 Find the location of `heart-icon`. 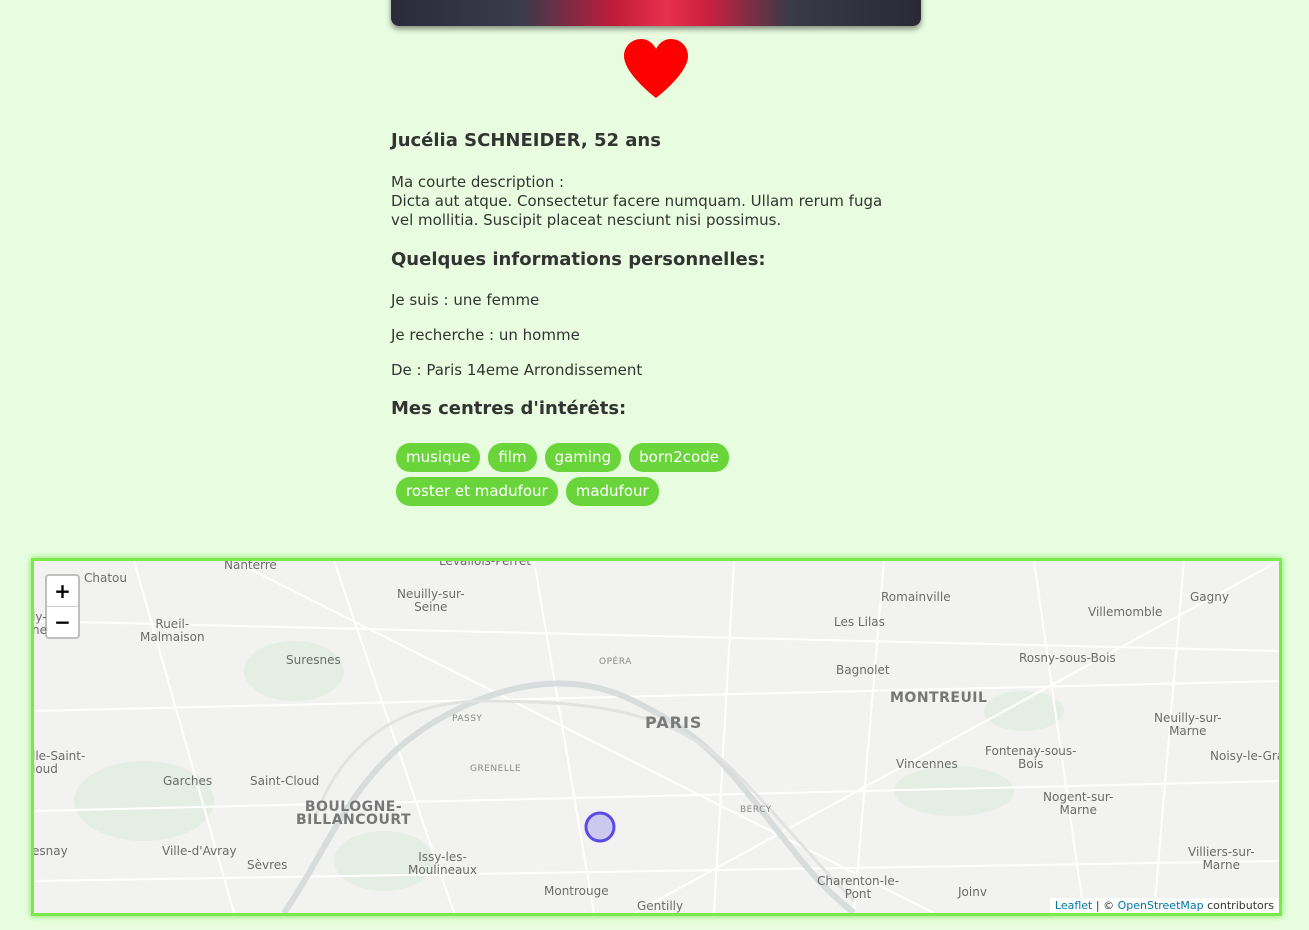

heart-icon is located at coordinates (656, 69).